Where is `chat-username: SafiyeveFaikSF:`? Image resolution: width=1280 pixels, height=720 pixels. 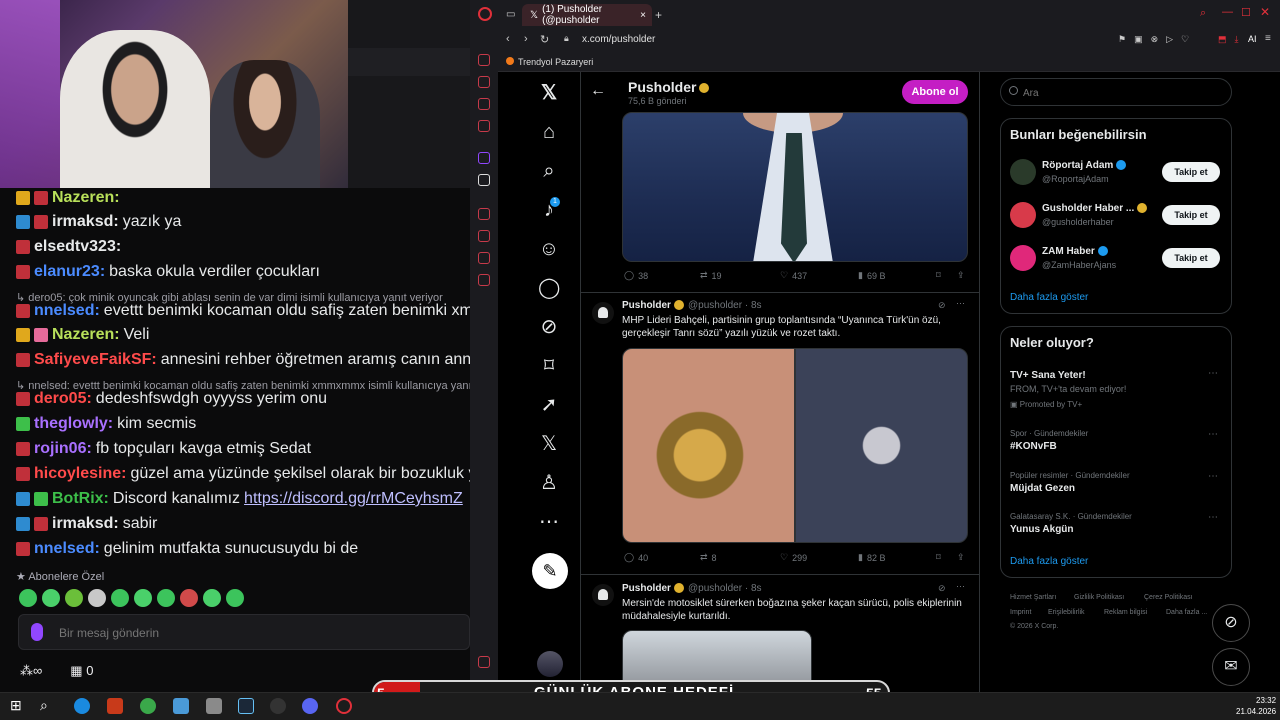
chat-username: SafiyeveFaikSF: is located at coordinates (95, 360).